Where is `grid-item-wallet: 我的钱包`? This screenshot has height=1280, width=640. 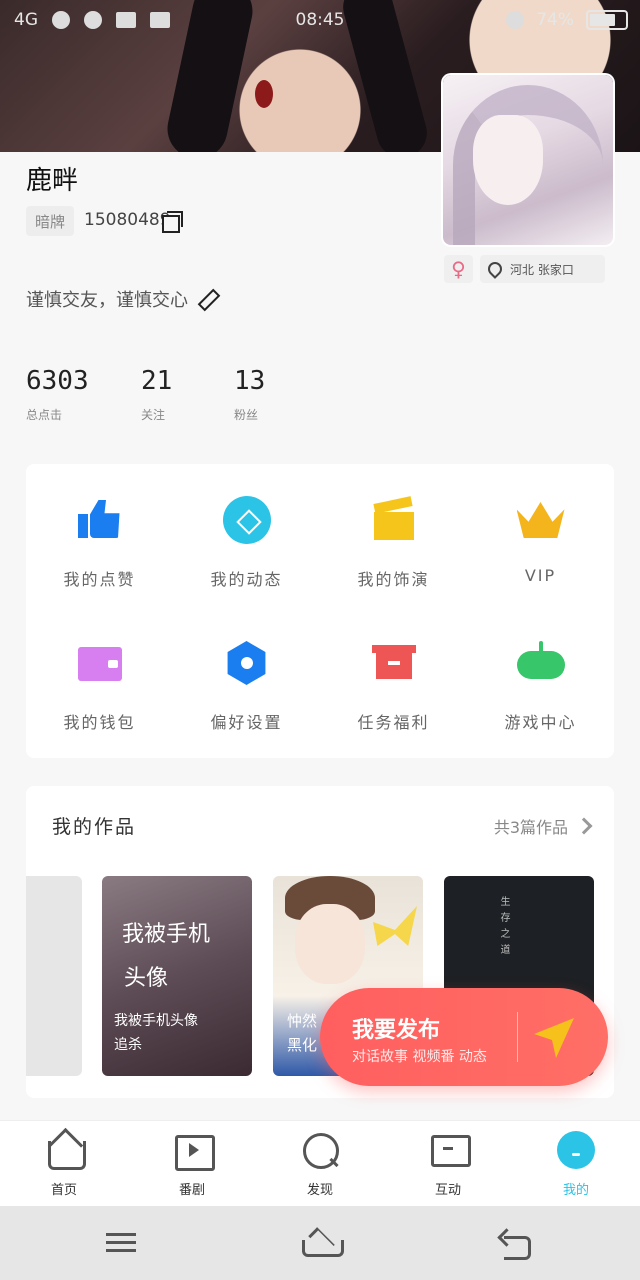 grid-item-wallet: 我的钱包 is located at coordinates (99, 680).